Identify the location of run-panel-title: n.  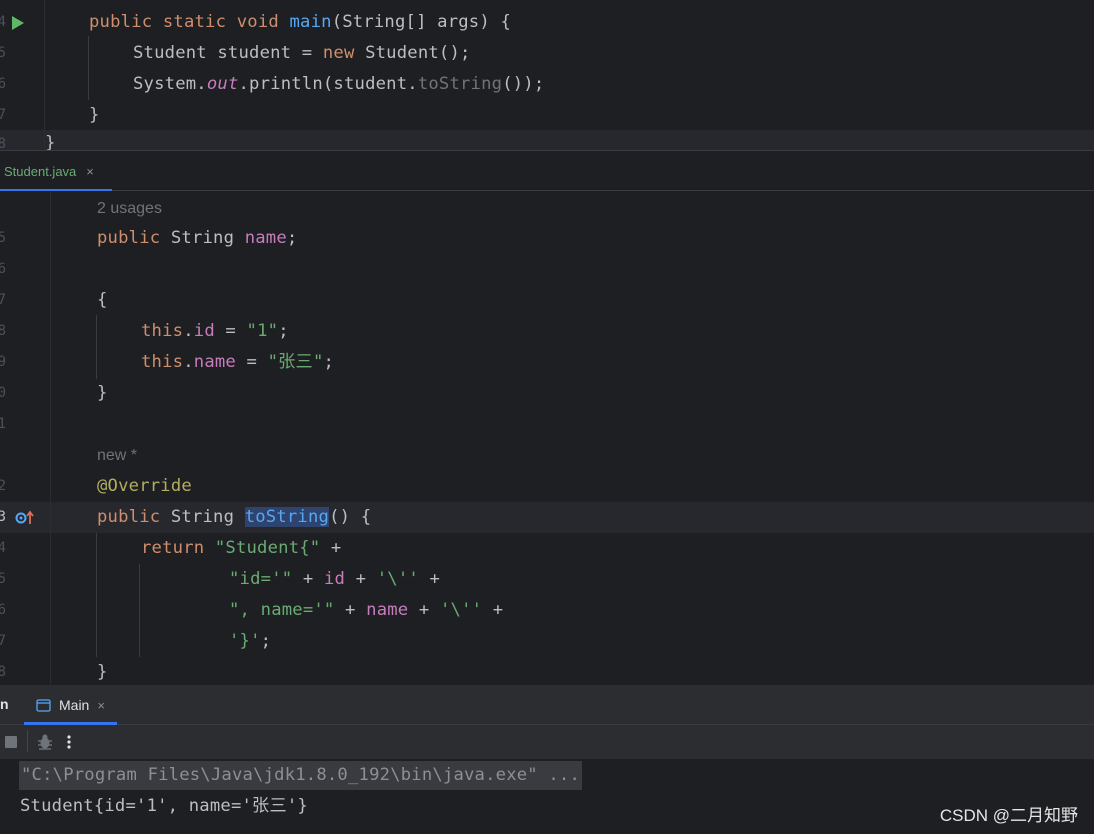
(4, 704).